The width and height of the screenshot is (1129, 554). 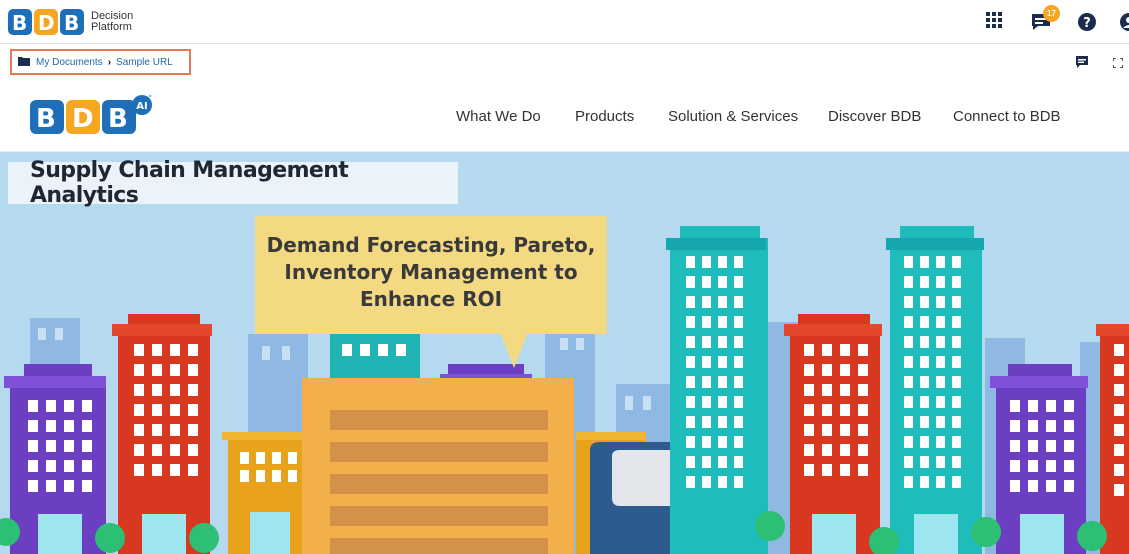 I want to click on fullscreen-icon, so click(x=1118, y=64).